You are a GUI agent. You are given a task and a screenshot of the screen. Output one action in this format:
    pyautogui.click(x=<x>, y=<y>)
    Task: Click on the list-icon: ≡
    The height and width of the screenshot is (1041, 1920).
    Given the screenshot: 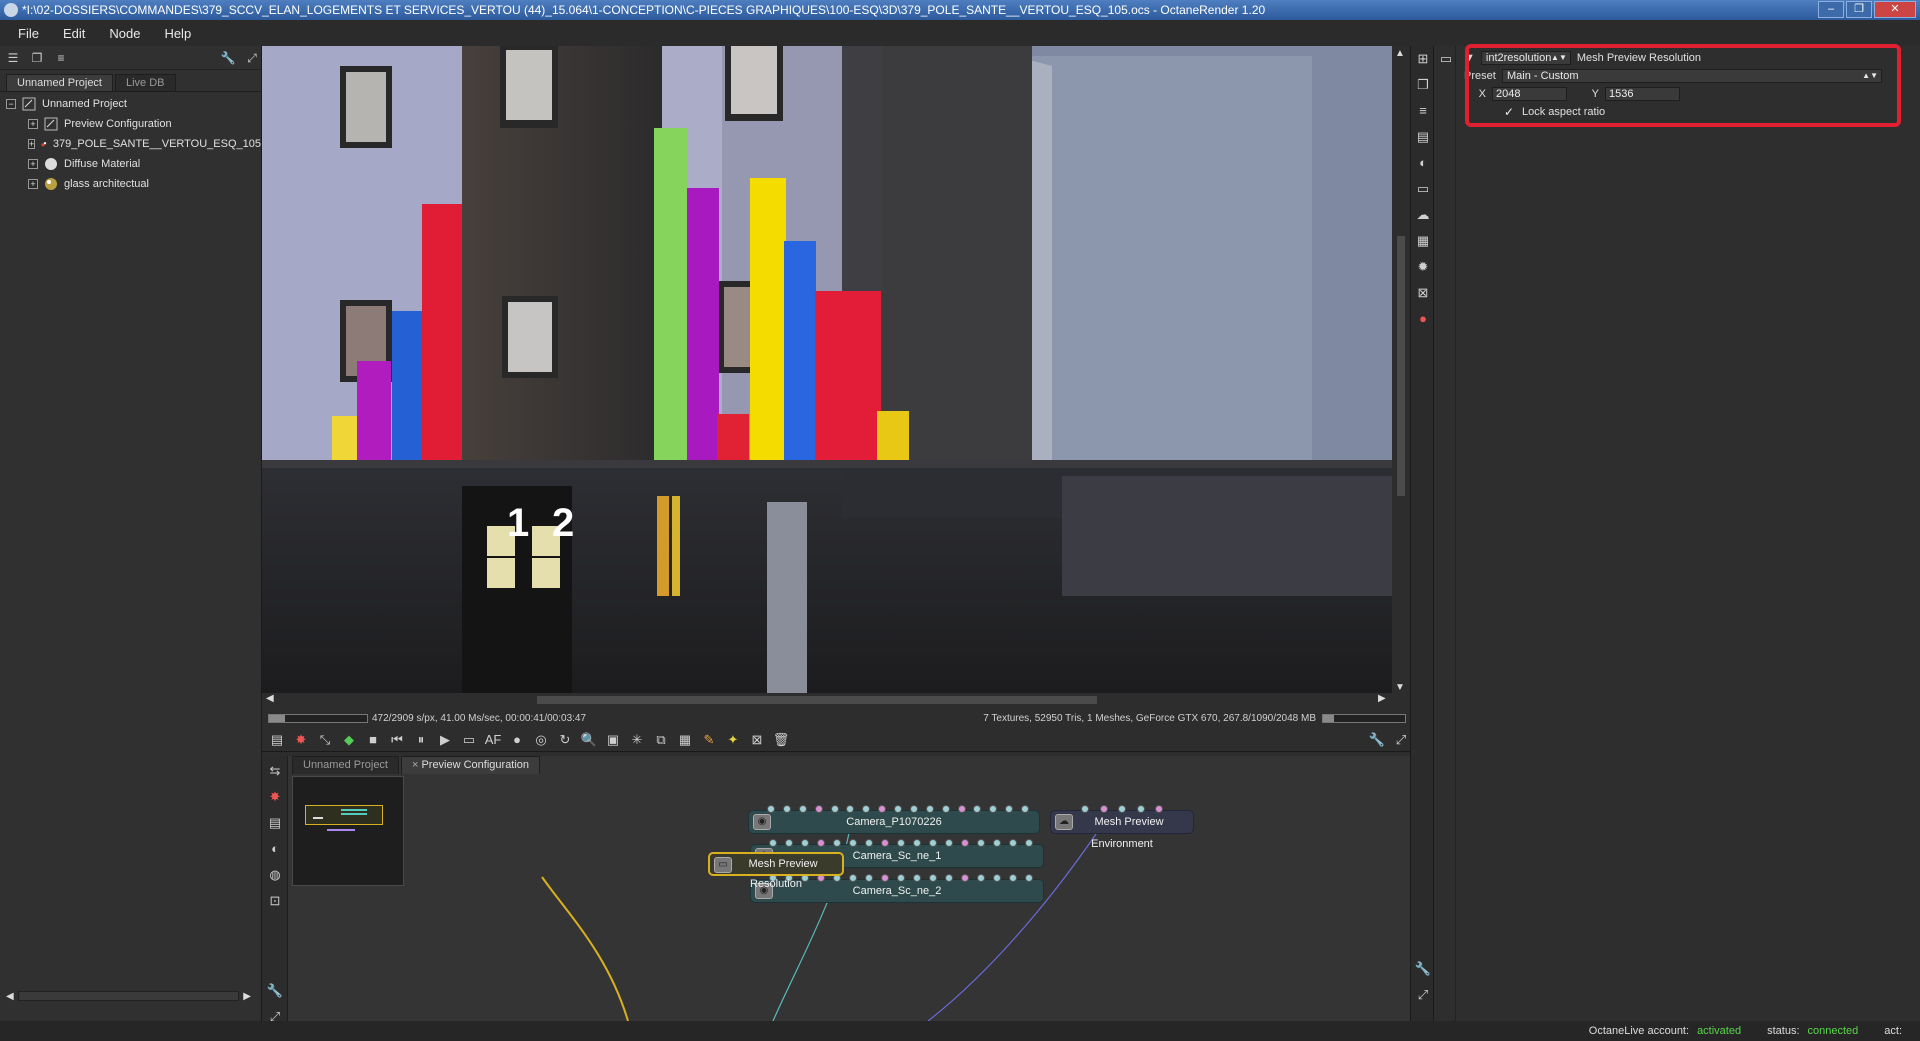 What is the action you would take?
    pyautogui.click(x=1423, y=111)
    